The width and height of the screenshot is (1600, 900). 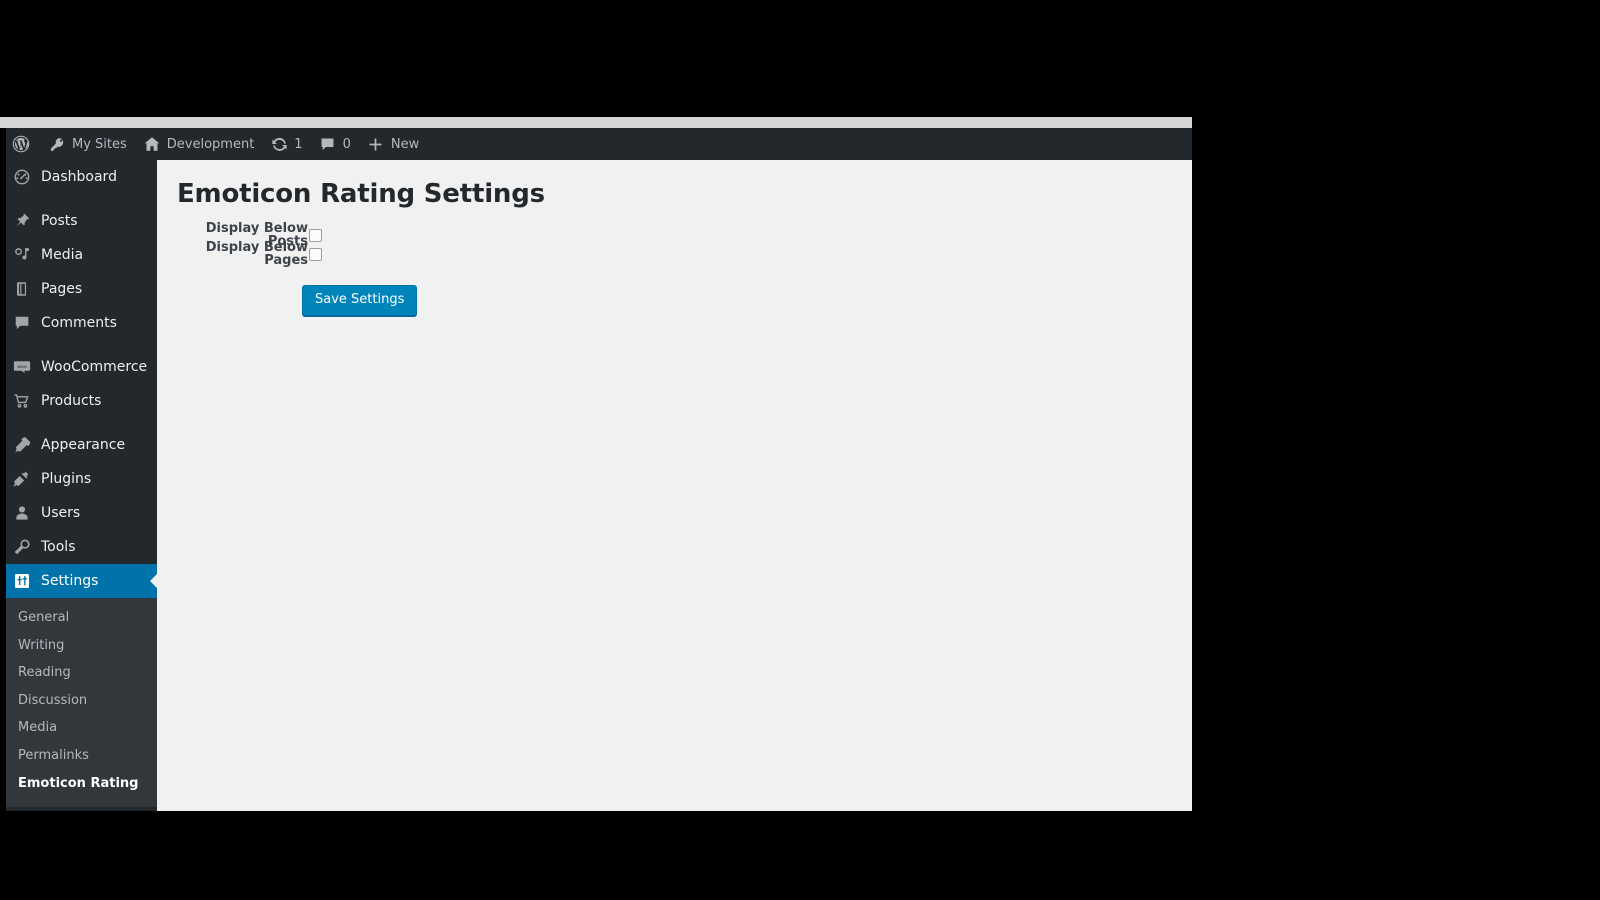 I want to click on settings-form: Display Below Posts Display Below Pages, so click(x=674, y=244).